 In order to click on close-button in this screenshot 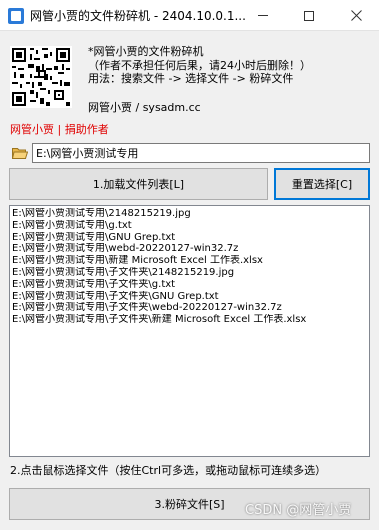, I will do `click(356, 15)`.